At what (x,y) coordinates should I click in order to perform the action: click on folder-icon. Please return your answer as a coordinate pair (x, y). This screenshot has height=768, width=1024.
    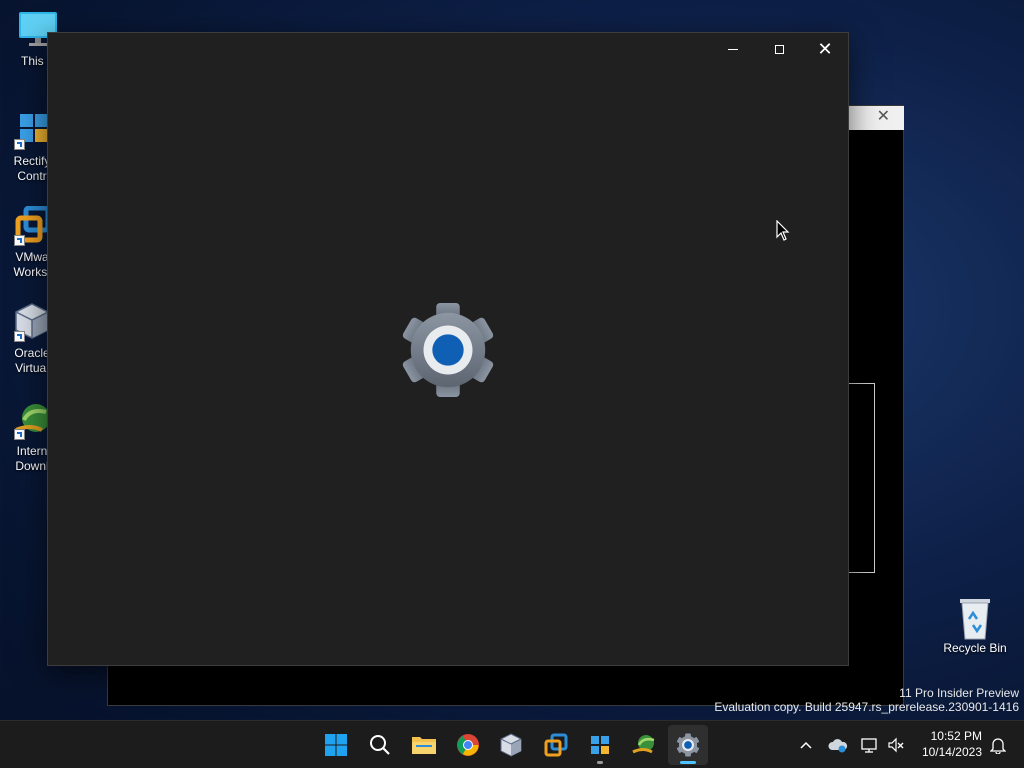
    Looking at the image, I should click on (424, 745).